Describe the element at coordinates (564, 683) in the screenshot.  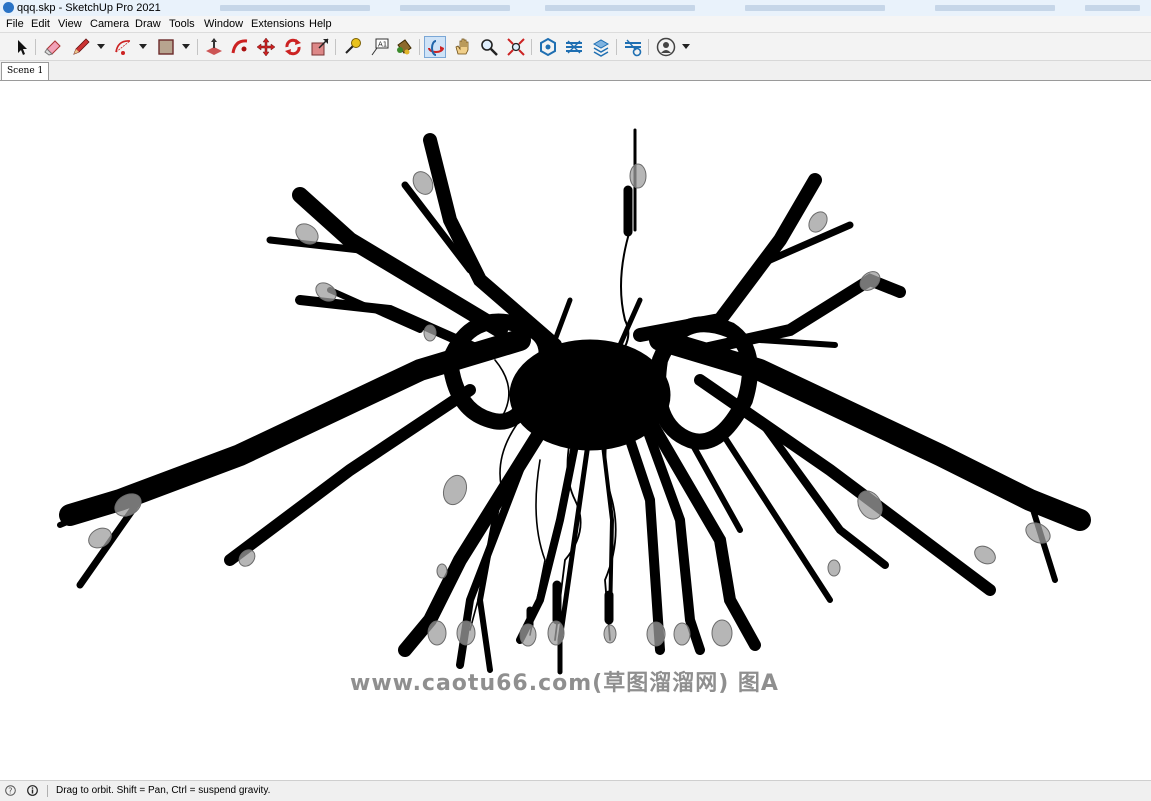
I see `watermark-text: www.caotu66.com(草图溜溜网) 图A` at that location.